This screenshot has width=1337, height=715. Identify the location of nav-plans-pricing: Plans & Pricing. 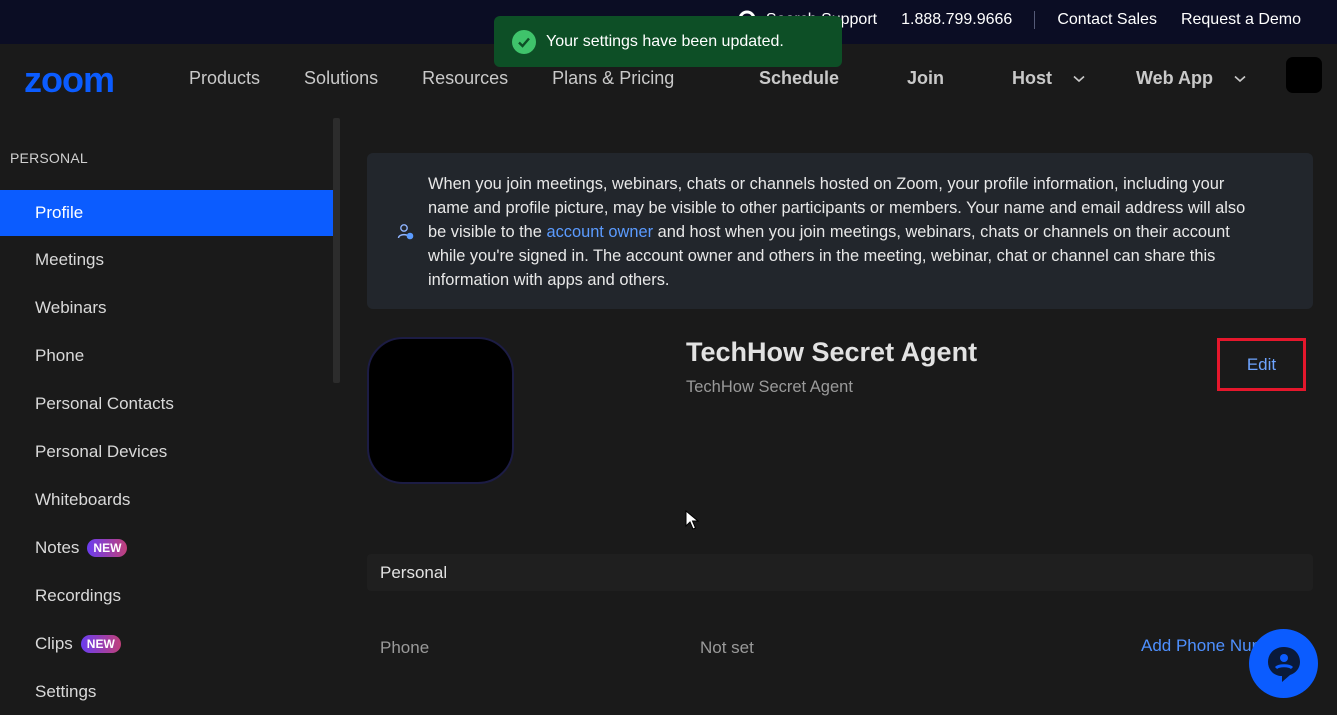
(613, 78).